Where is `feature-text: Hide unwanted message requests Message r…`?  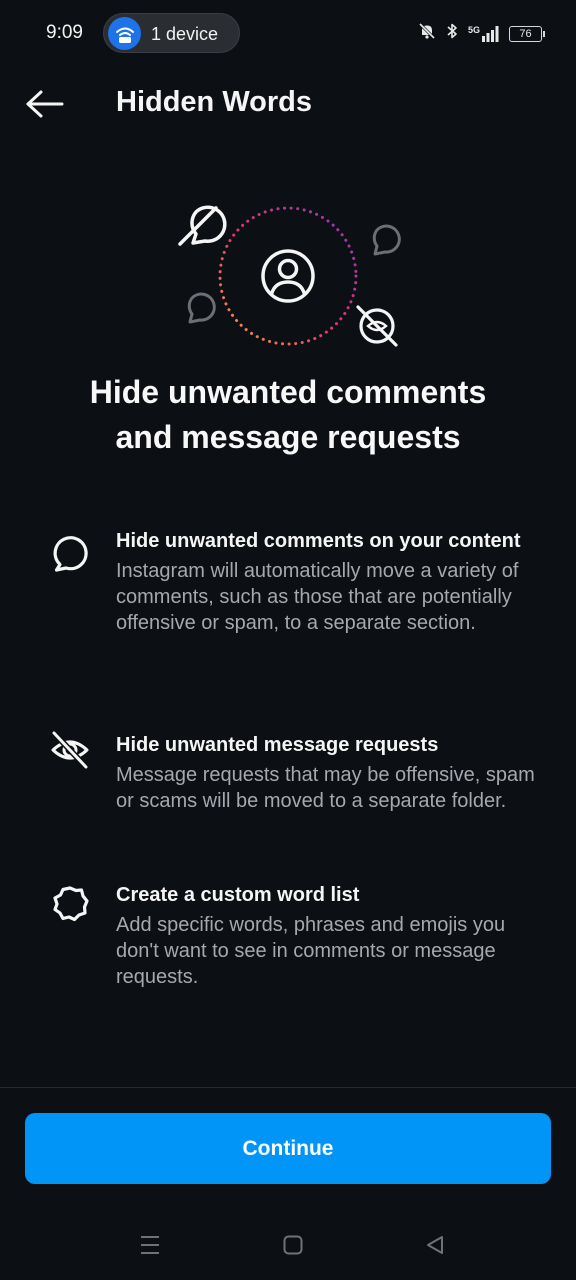
feature-text: Hide unwanted message requests Message r… is located at coordinates (326, 773).